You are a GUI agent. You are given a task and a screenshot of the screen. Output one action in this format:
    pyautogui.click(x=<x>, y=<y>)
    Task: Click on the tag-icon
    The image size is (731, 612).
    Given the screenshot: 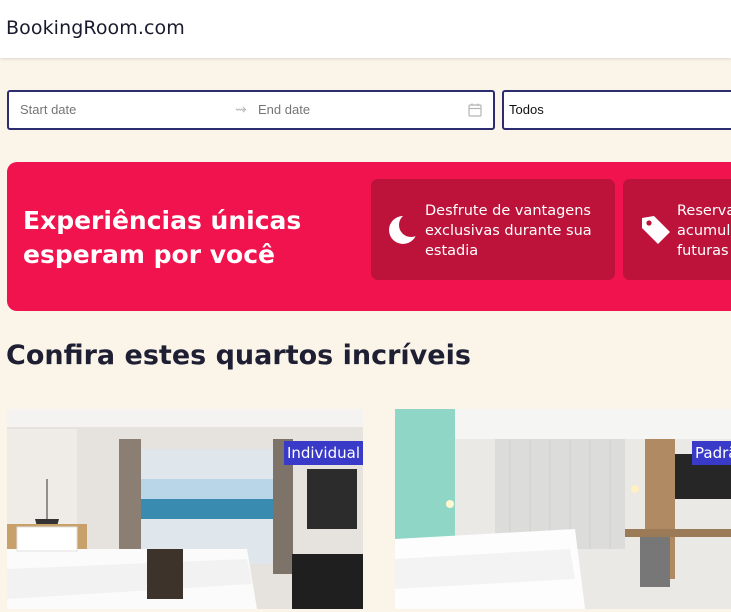 What is the action you would take?
    pyautogui.click(x=656, y=230)
    